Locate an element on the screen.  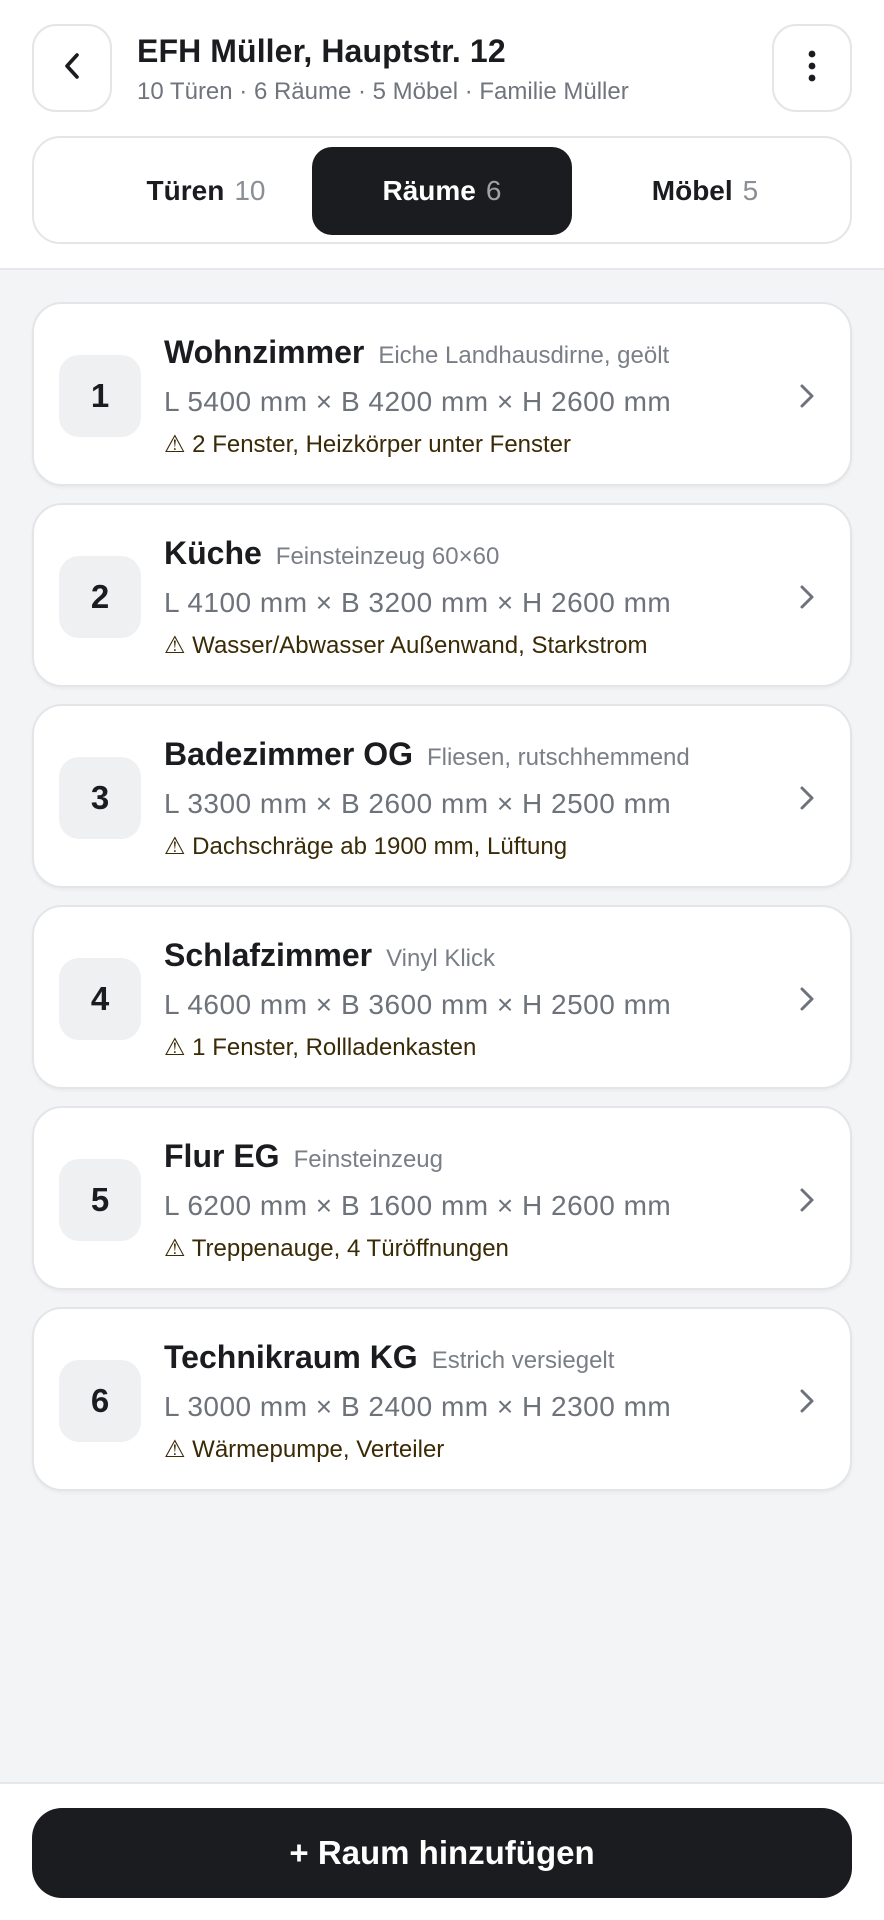
tab-tueren: Türen 10 is located at coordinates (206, 191).